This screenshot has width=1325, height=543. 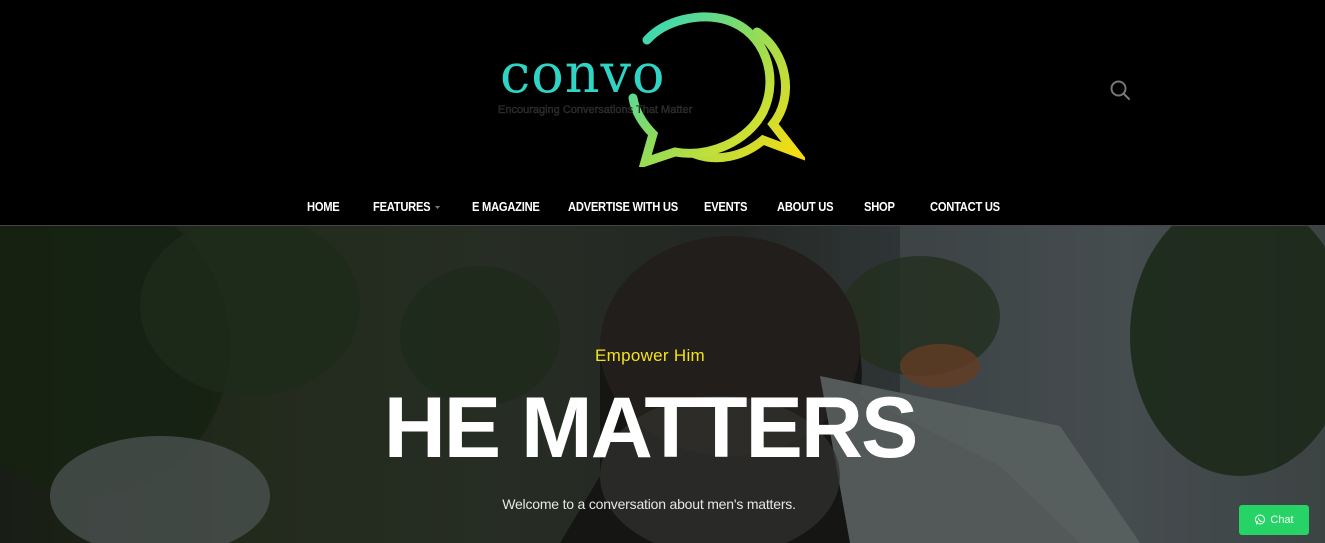 I want to click on nav-item-contact-us: CONTACT US, so click(x=965, y=206).